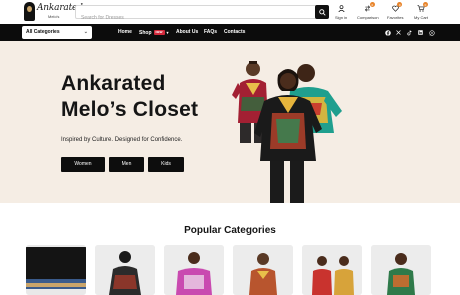 The width and height of the screenshot is (460, 295). I want to click on favorites-count-badge: 0, so click(400, 4).